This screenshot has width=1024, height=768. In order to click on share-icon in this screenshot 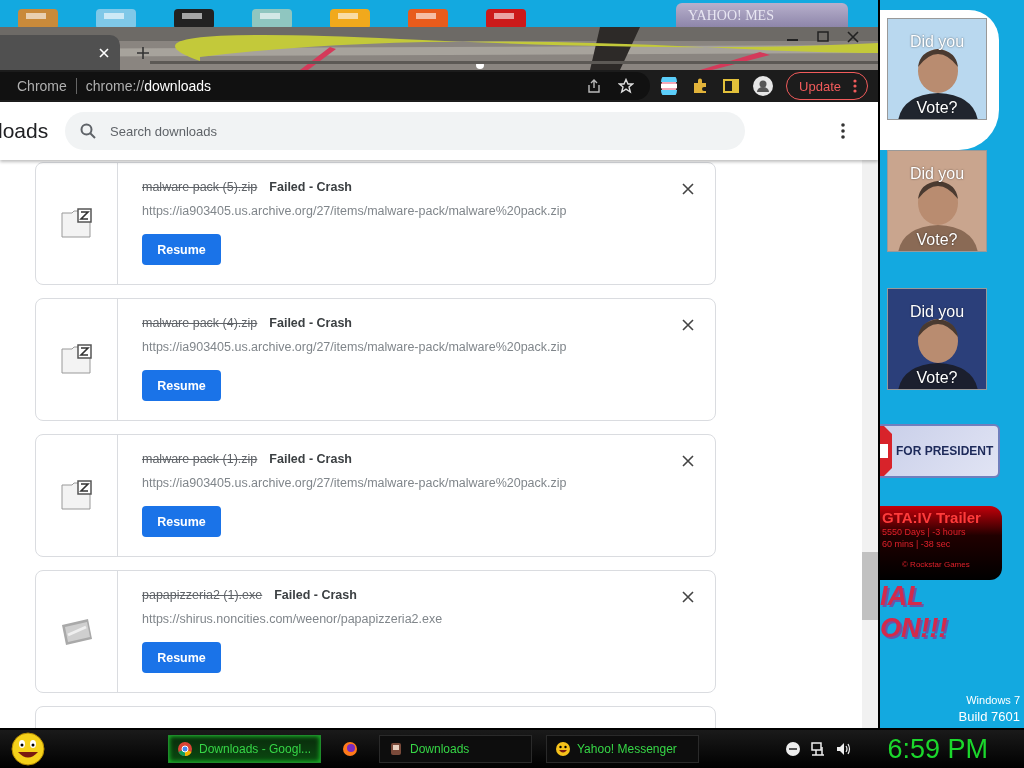, I will do `click(594, 86)`.